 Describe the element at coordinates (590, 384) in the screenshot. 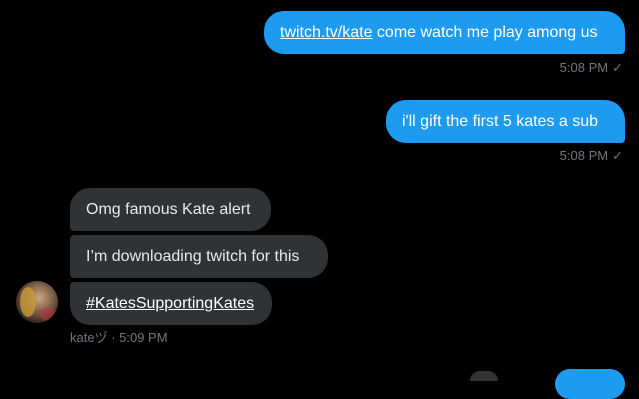

I see `partial-sent-message-bubble` at that location.